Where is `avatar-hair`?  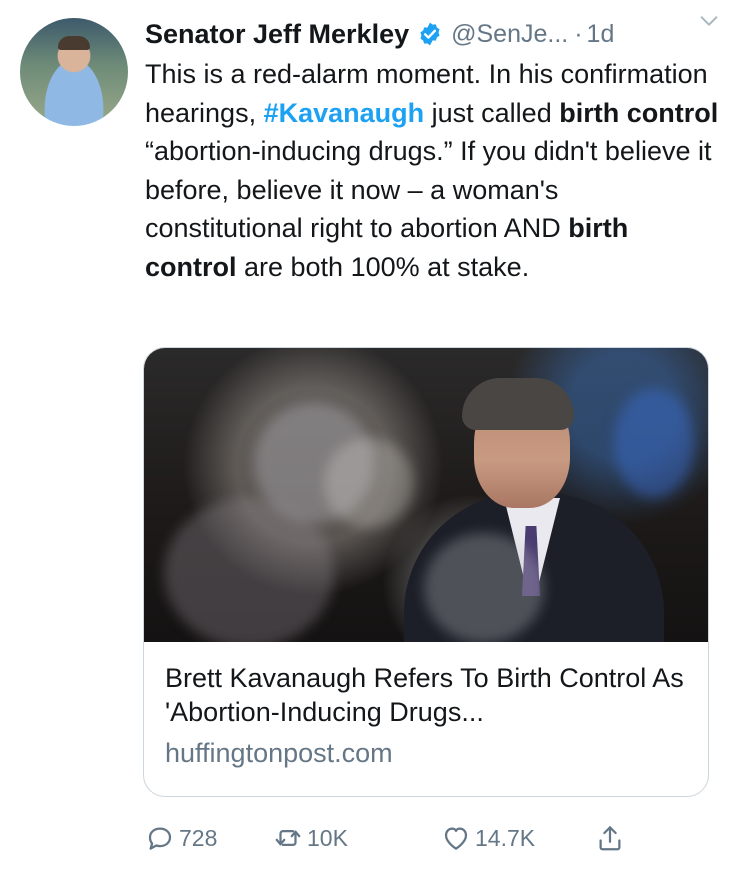
avatar-hair is located at coordinates (74, 43).